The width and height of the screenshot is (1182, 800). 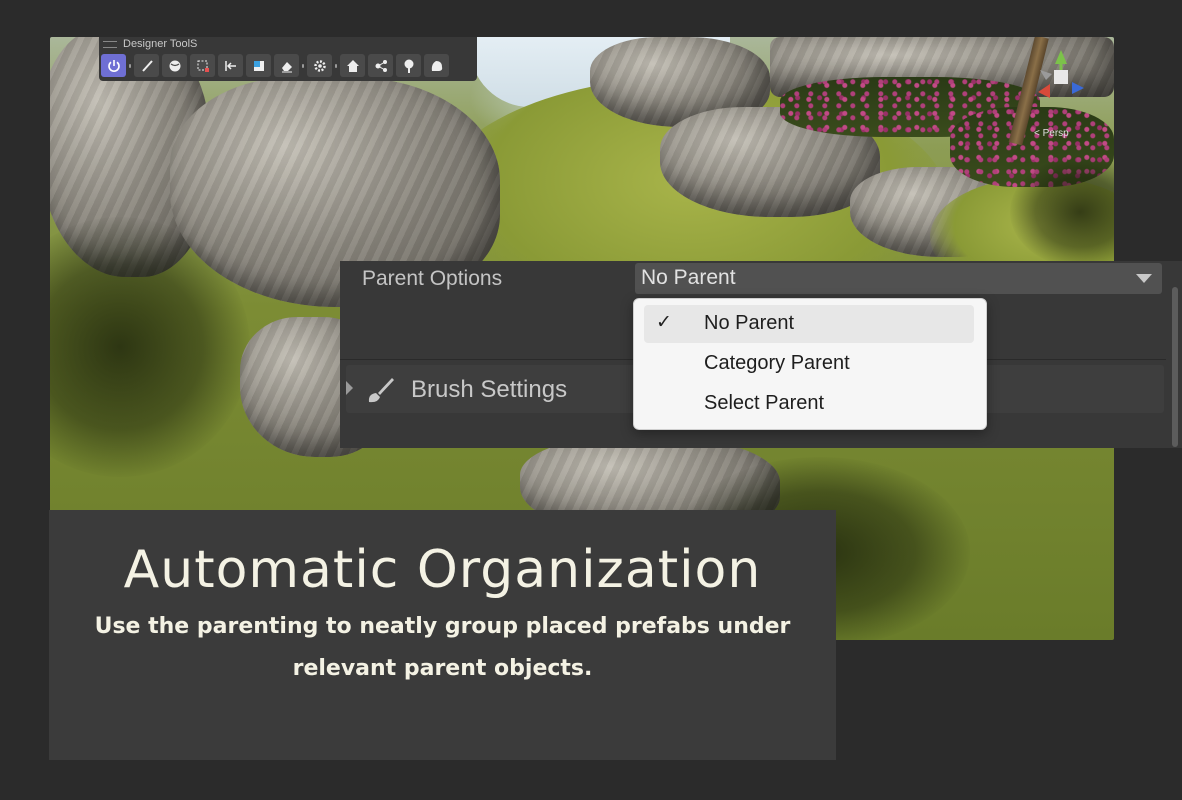 I want to click on power-icon, so click(x=113, y=65).